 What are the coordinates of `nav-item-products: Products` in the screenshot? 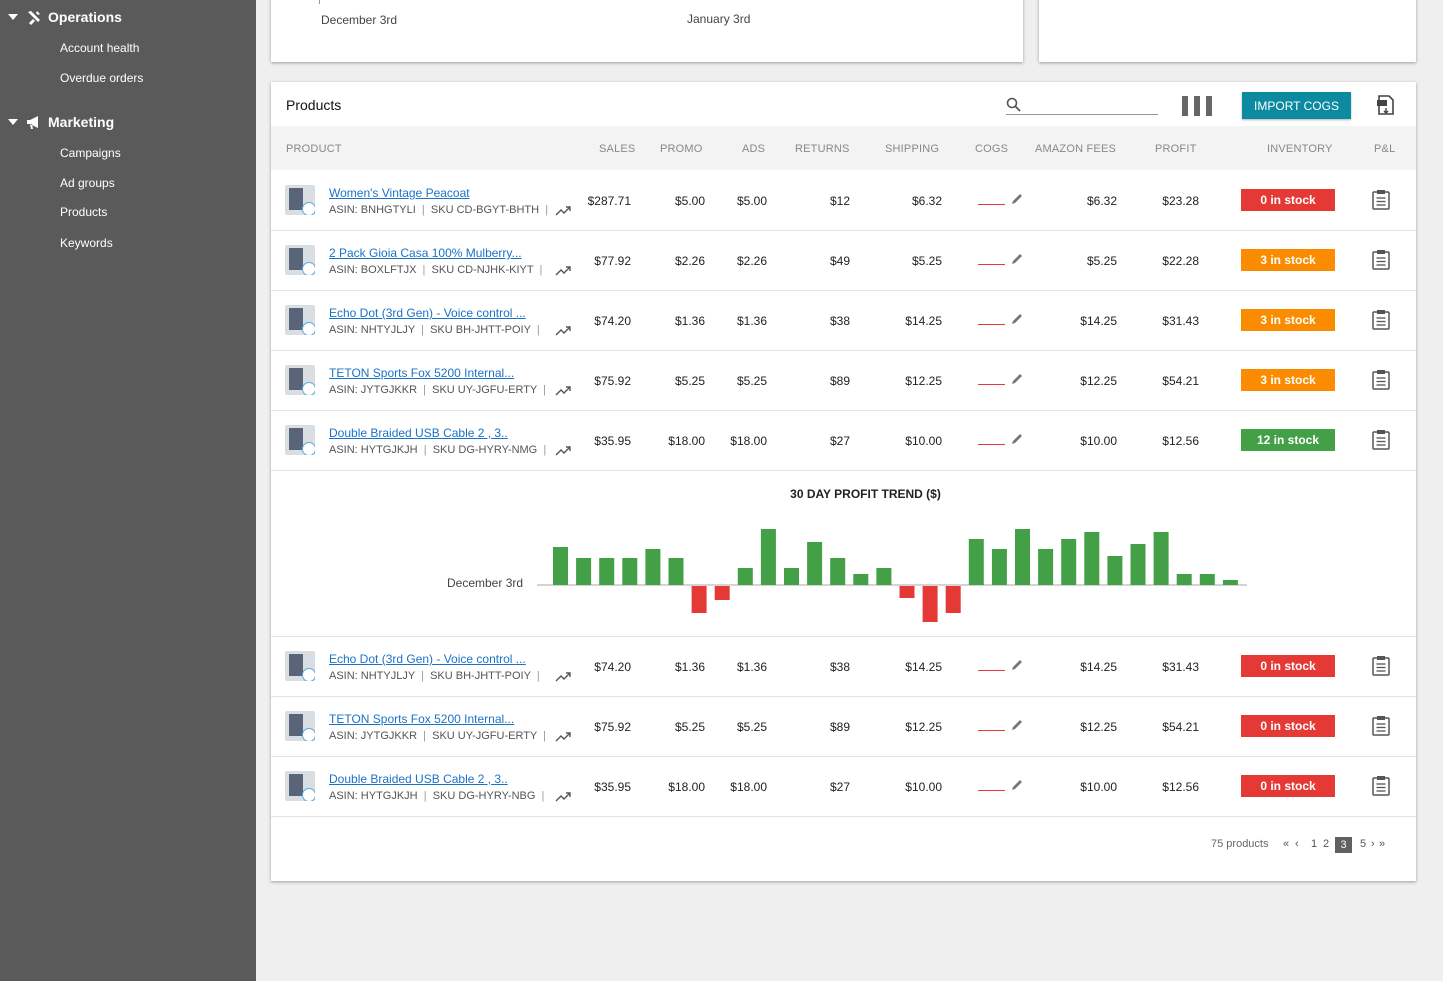 It's located at (83, 212).